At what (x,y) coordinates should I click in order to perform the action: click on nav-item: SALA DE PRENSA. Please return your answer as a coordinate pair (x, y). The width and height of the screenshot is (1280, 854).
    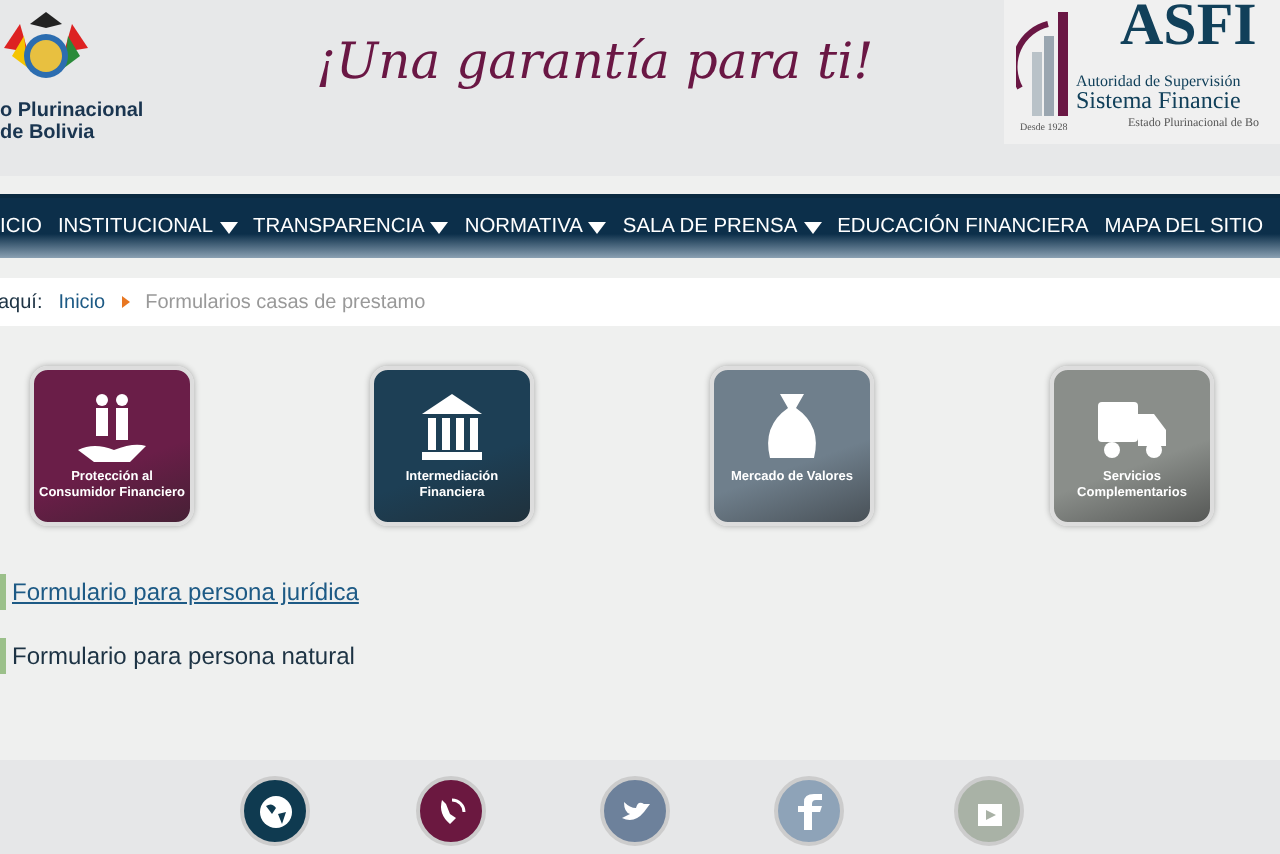
    Looking at the image, I should click on (722, 228).